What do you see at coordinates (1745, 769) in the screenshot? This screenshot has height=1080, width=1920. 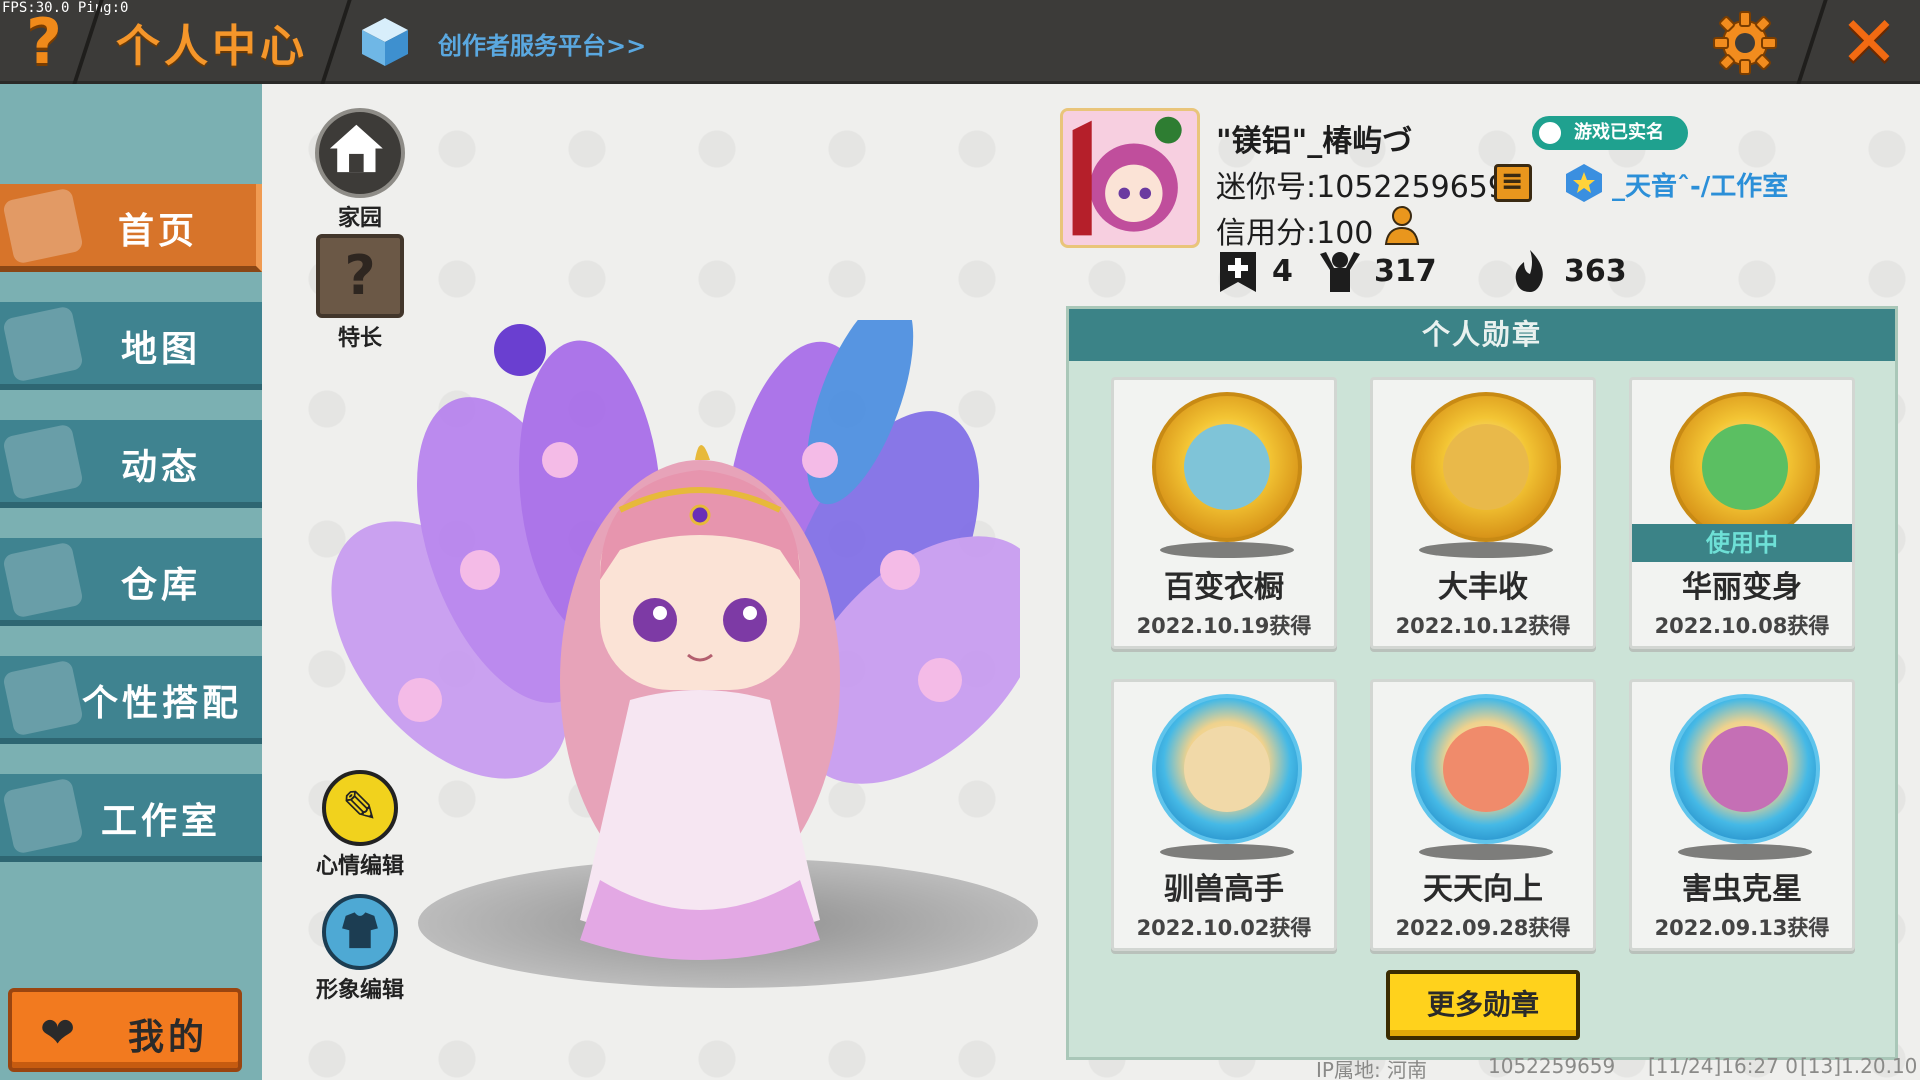 I see `bug-medal-icon` at bounding box center [1745, 769].